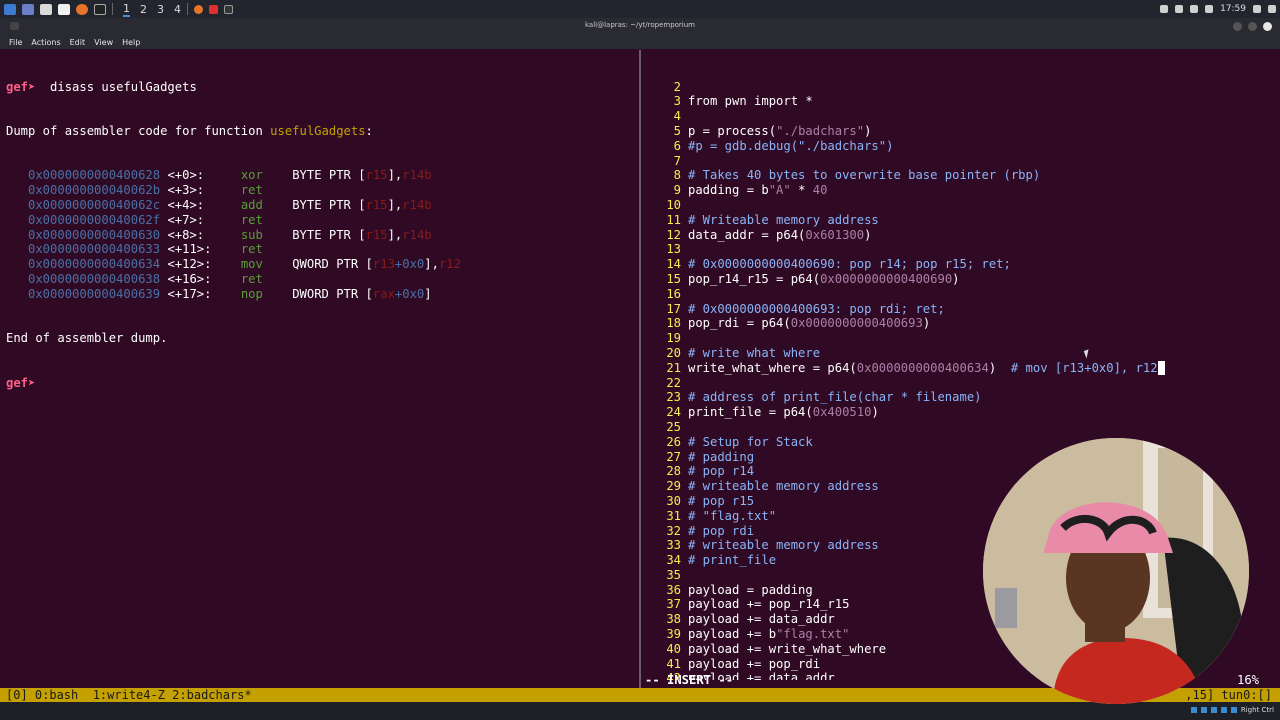 The image size is (1280, 720). I want to click on code-line: 13, so click(962, 249).